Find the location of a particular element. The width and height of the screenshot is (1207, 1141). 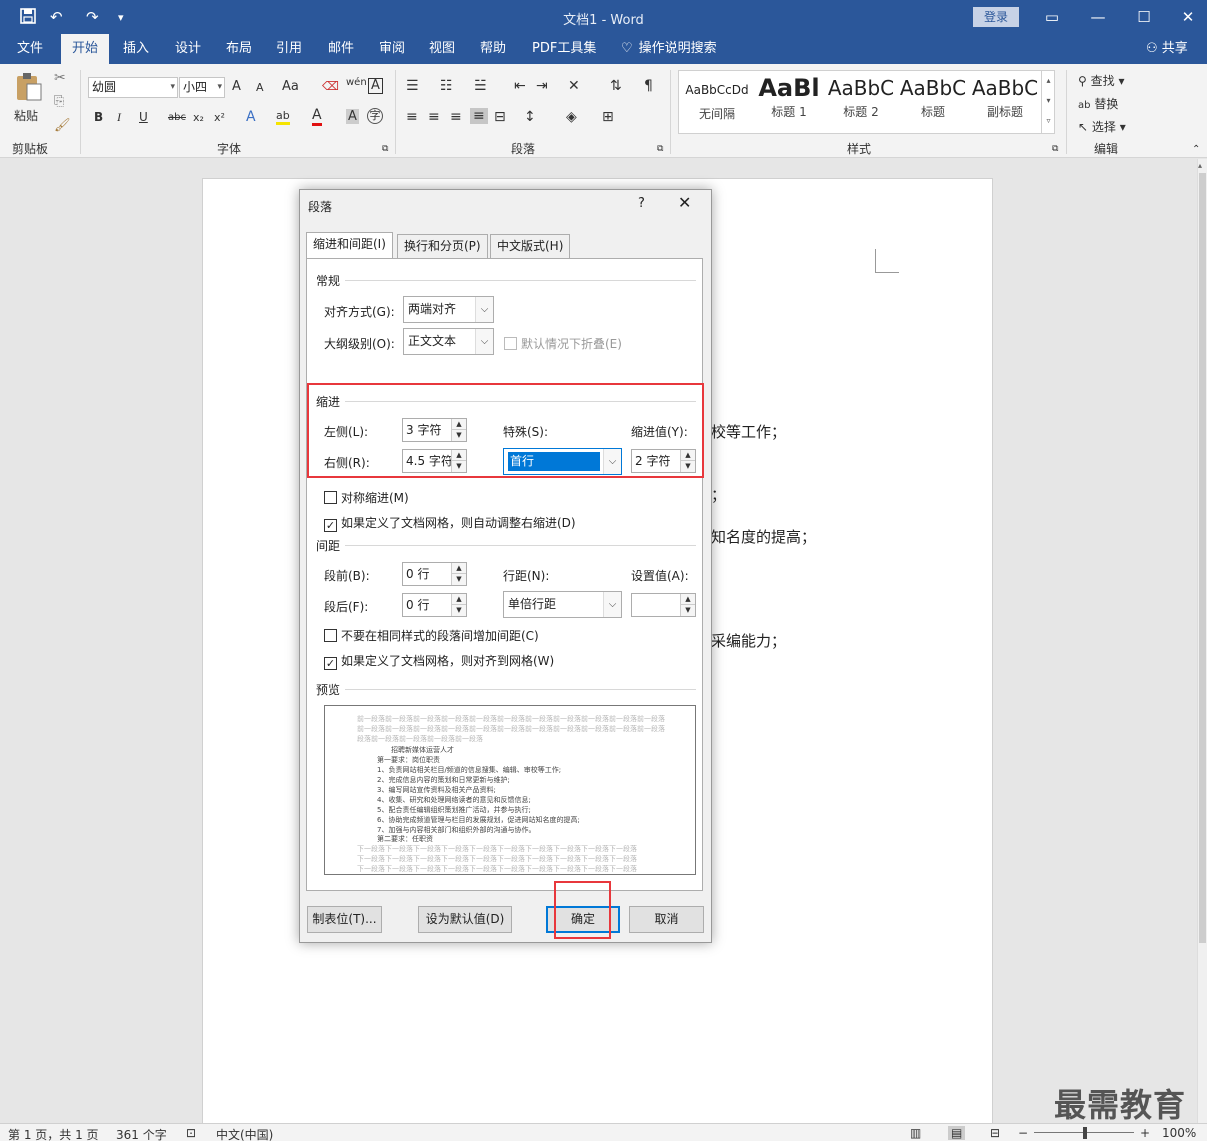

superscript-icon: x² is located at coordinates (219, 117).